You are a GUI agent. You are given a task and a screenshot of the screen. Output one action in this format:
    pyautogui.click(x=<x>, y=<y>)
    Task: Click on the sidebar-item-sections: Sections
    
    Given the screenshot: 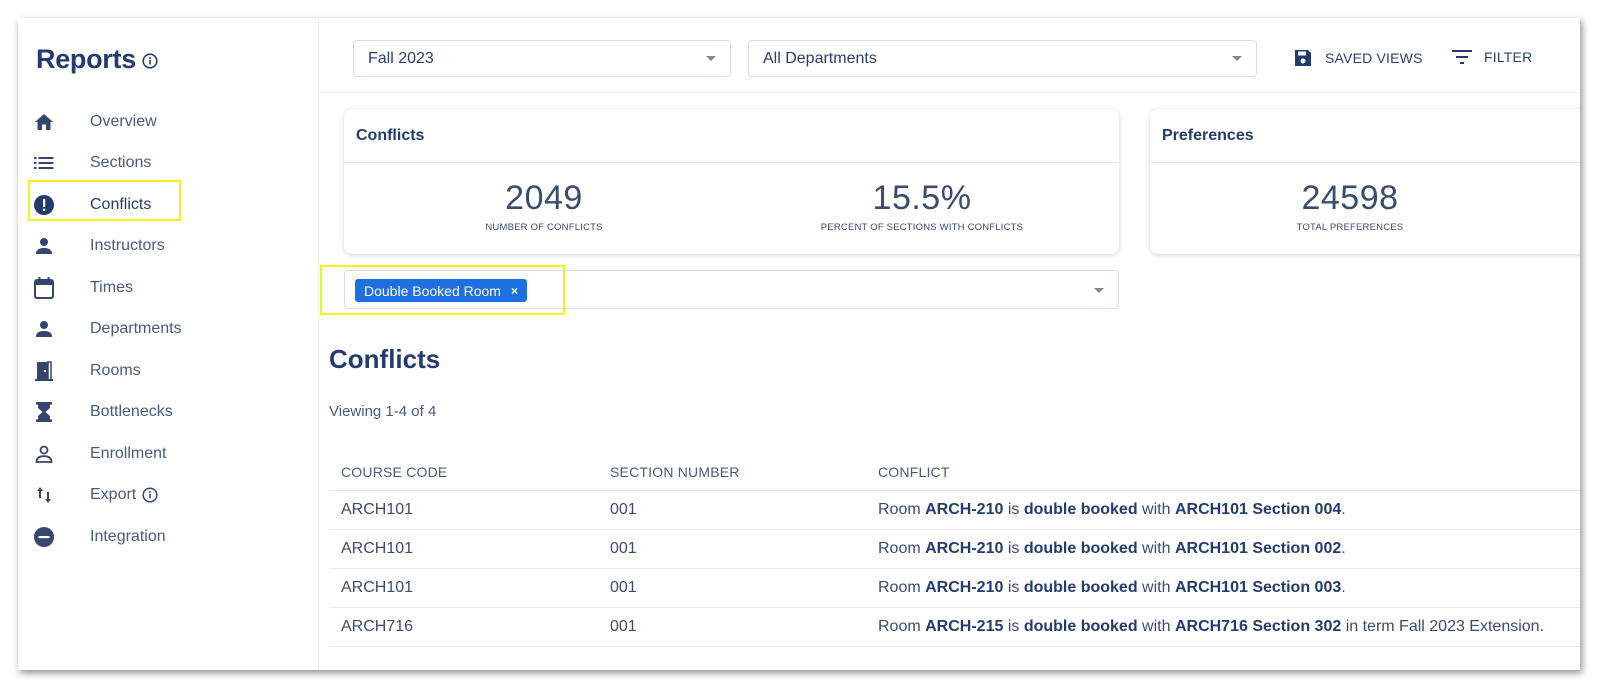 What is the action you would take?
    pyautogui.click(x=168, y=164)
    